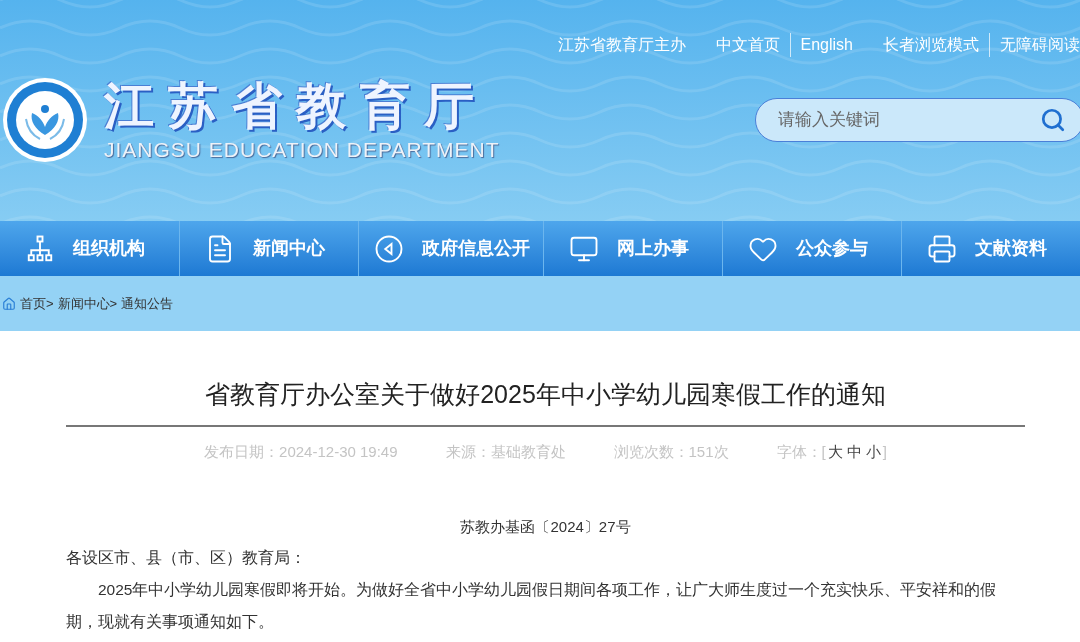 The width and height of the screenshot is (1080, 642). I want to click on meta-text: 来源：基础教育处, so click(505, 452).